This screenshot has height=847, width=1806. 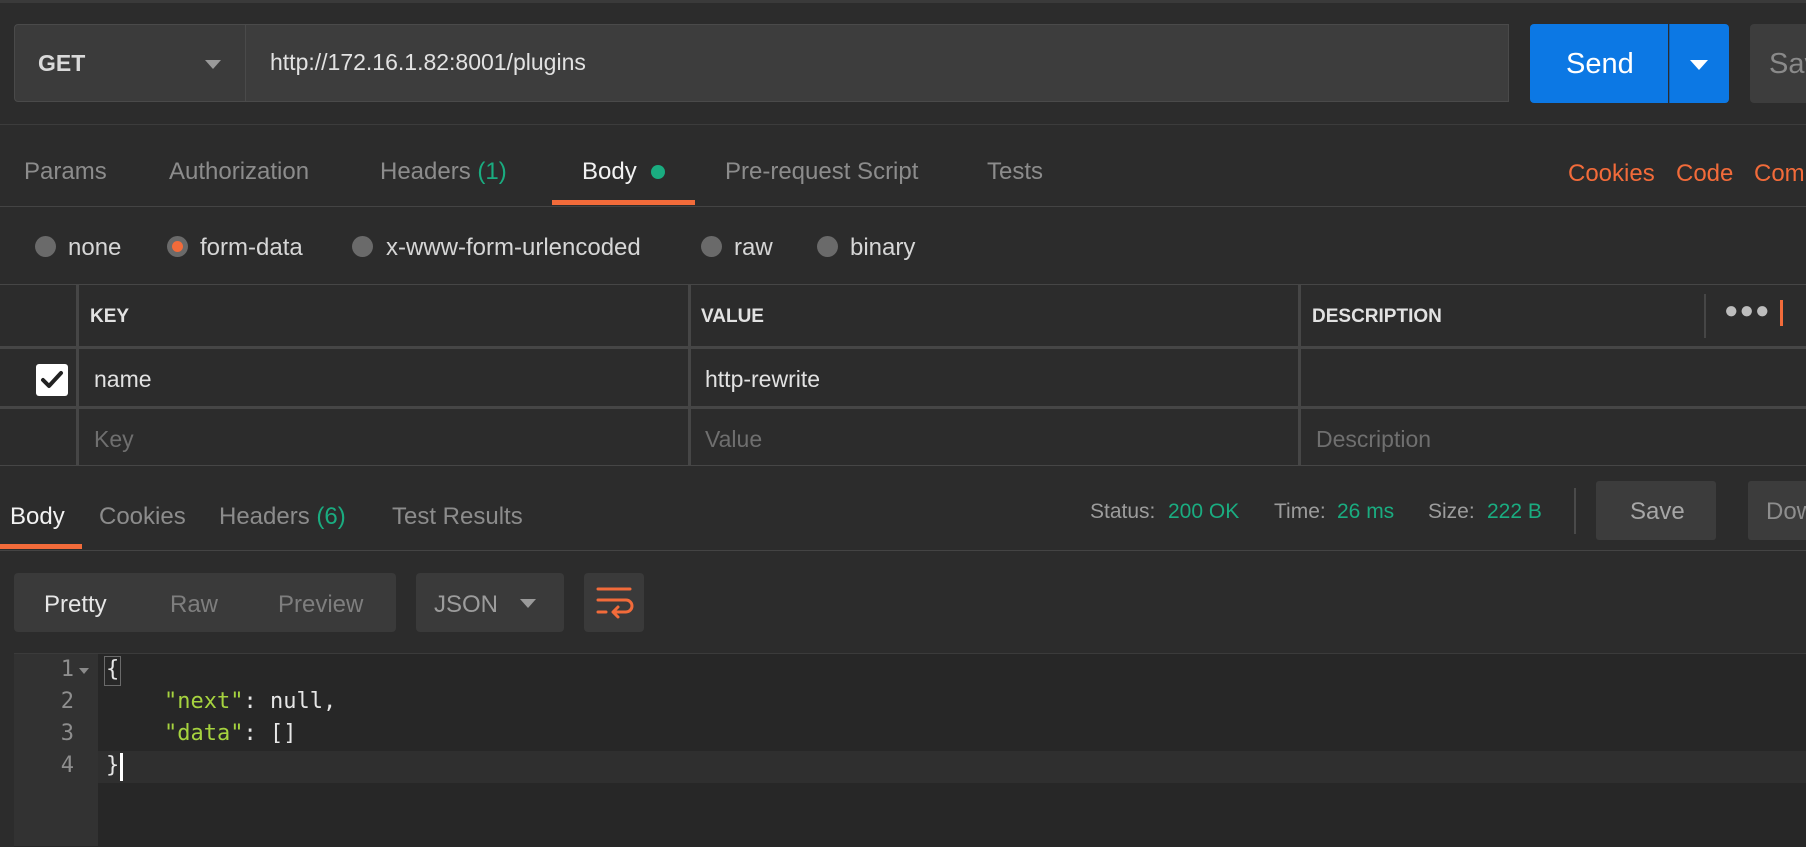 I want to click on radio-raw-label: raw, so click(x=753, y=248).